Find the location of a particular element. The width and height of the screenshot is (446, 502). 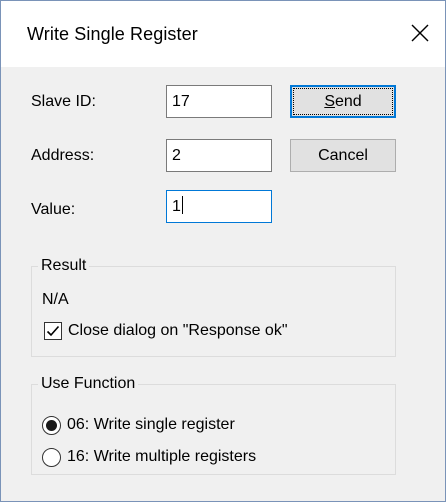

result-group-title: Result is located at coordinates (64, 266).